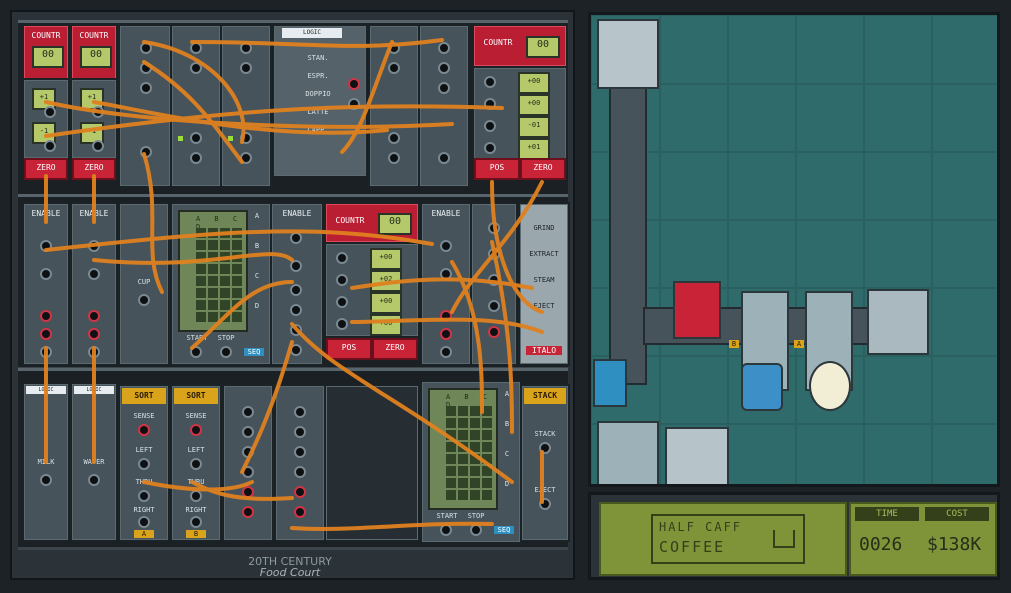 The width and height of the screenshot is (1011, 593). I want to click on italo-machine-module: GRIND EXTRACT STEAM EJECT ITALO, so click(544, 284).